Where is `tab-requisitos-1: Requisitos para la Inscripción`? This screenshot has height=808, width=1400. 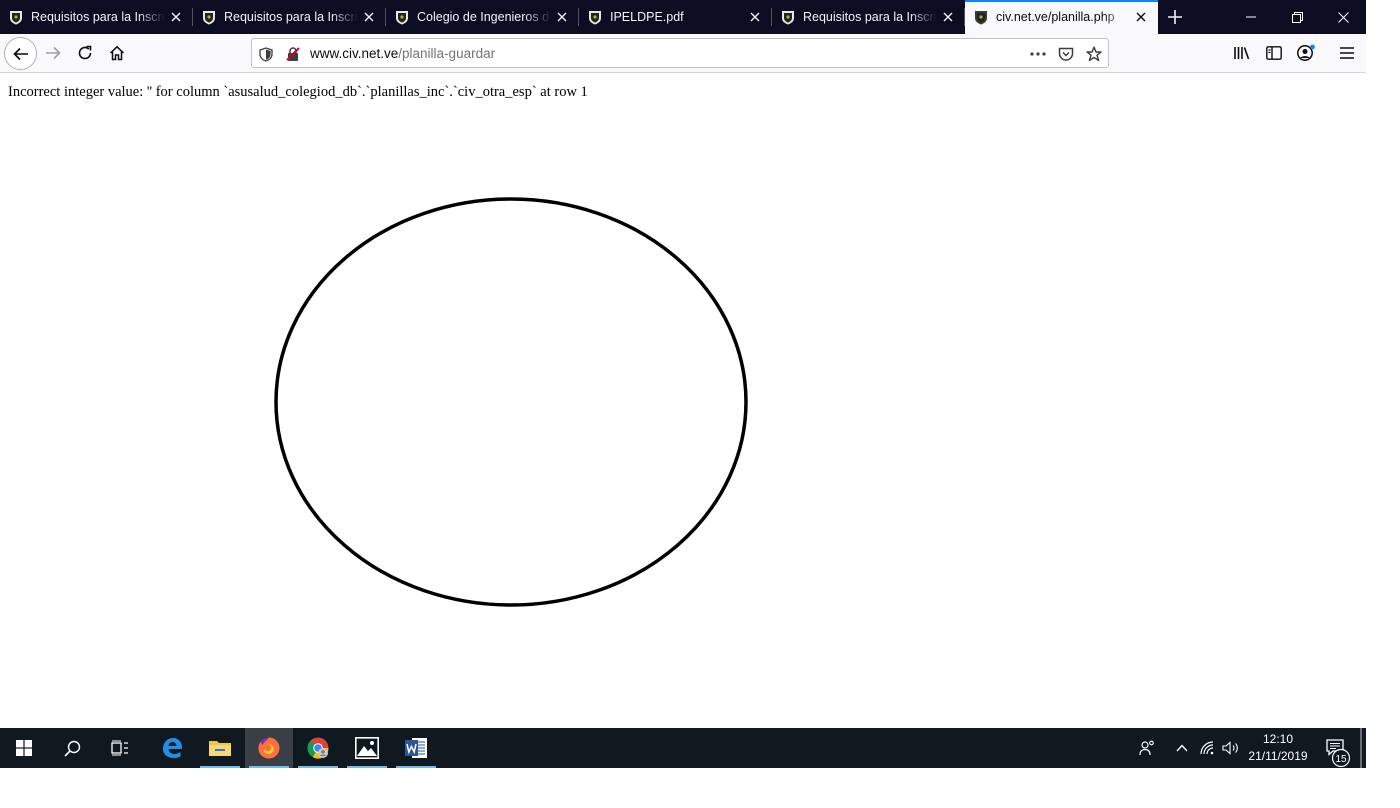 tab-requisitos-1: Requisitos para la Inscripción is located at coordinates (96, 17).